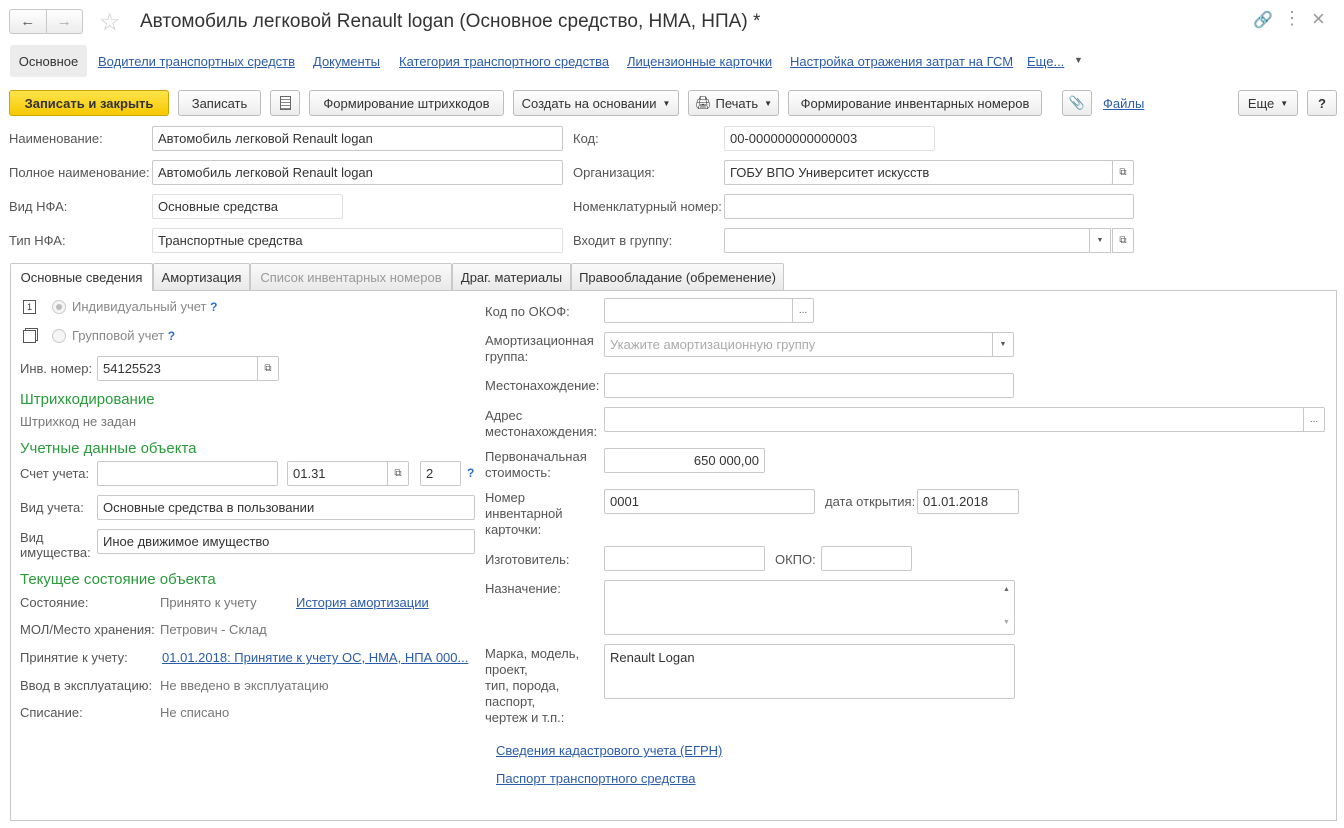  Describe the element at coordinates (59, 307) in the screenshot. I see `individual-radio` at that location.